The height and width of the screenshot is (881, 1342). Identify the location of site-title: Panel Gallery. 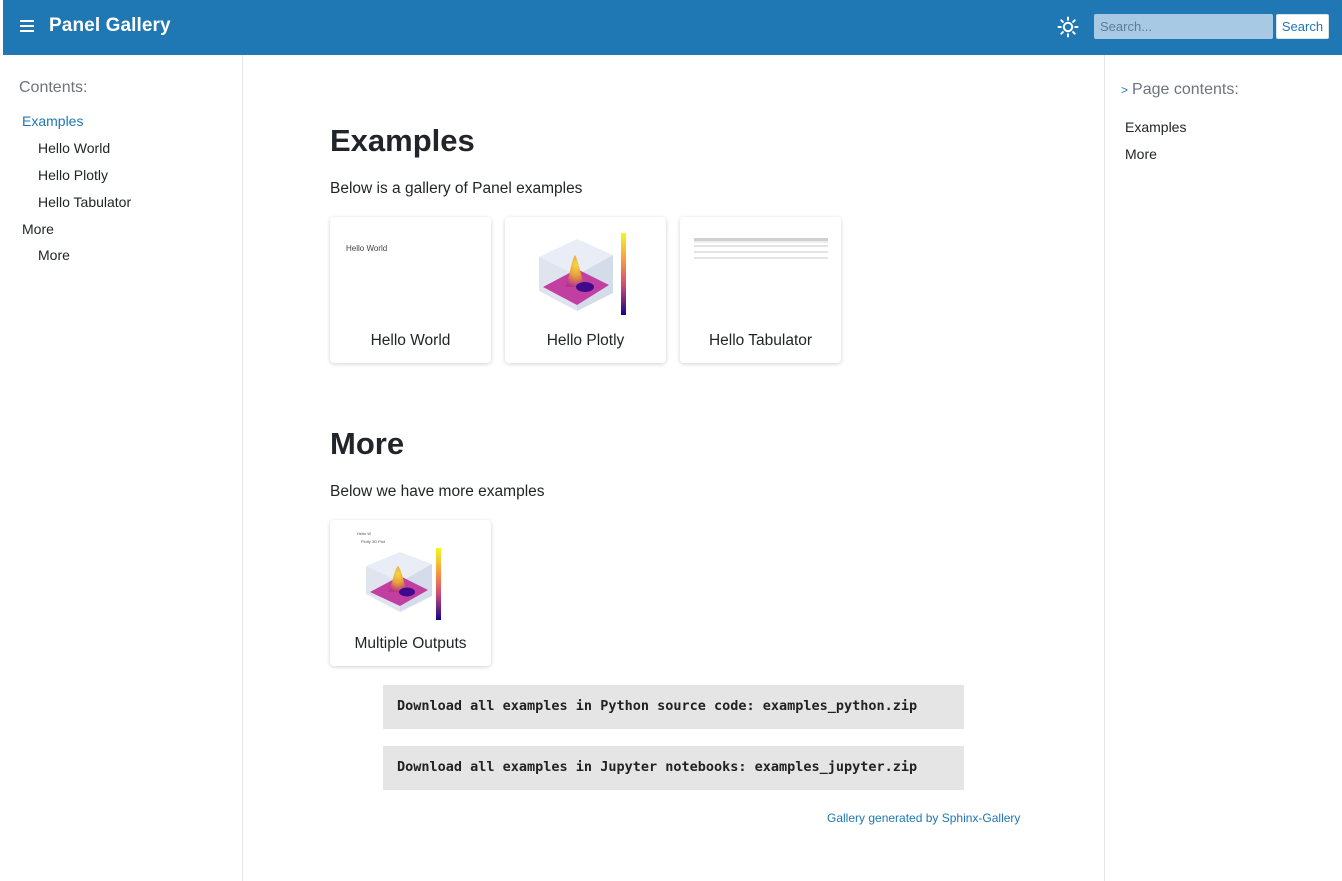
(110, 26).